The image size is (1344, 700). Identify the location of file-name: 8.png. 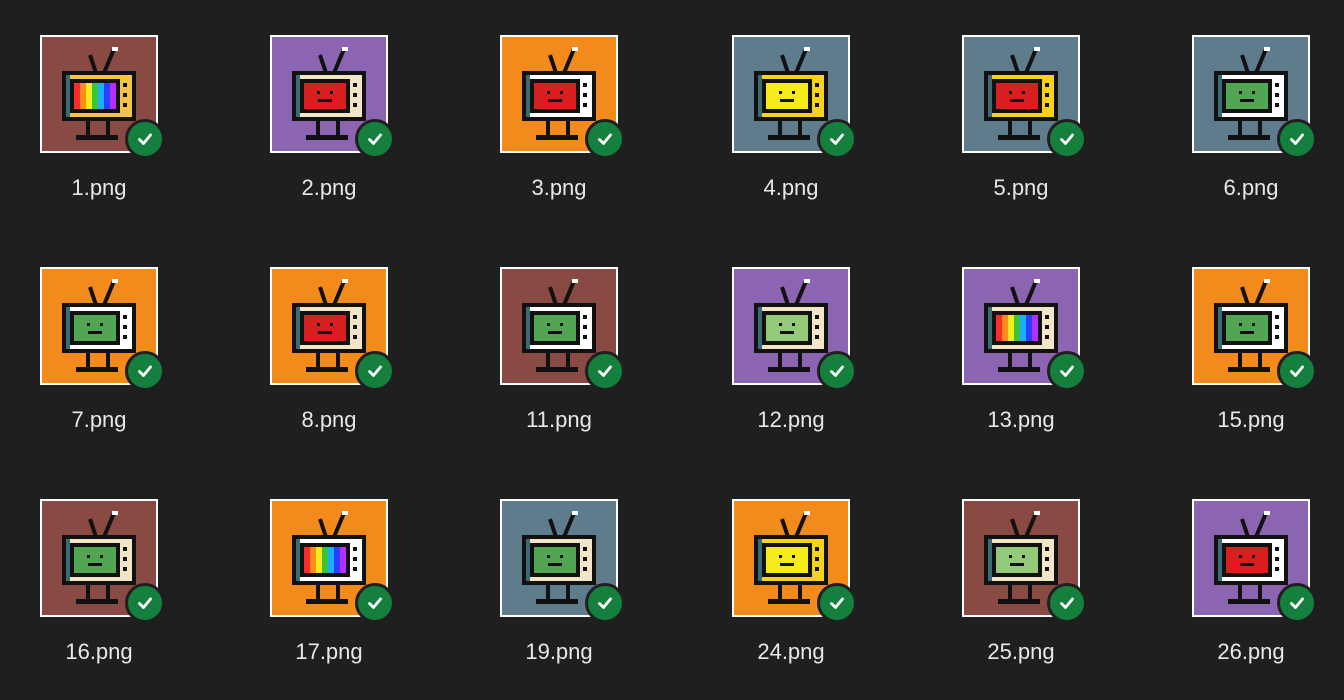
(329, 420).